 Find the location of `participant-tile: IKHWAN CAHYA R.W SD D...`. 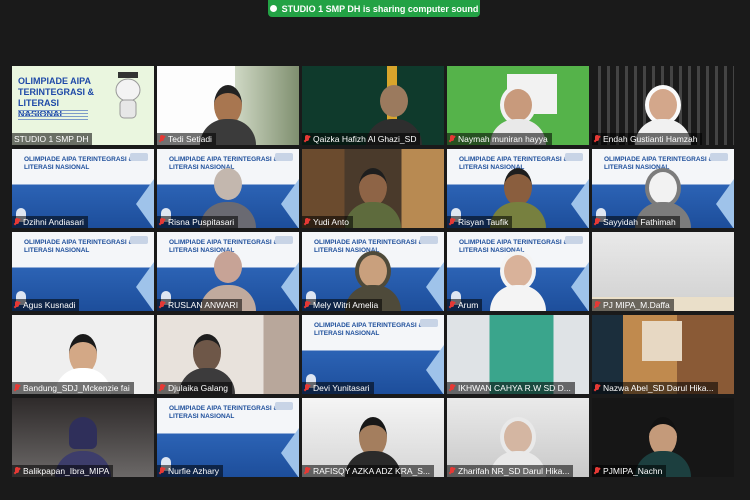

participant-tile: IKHWAN CAHYA R.W SD D... is located at coordinates (518, 354).